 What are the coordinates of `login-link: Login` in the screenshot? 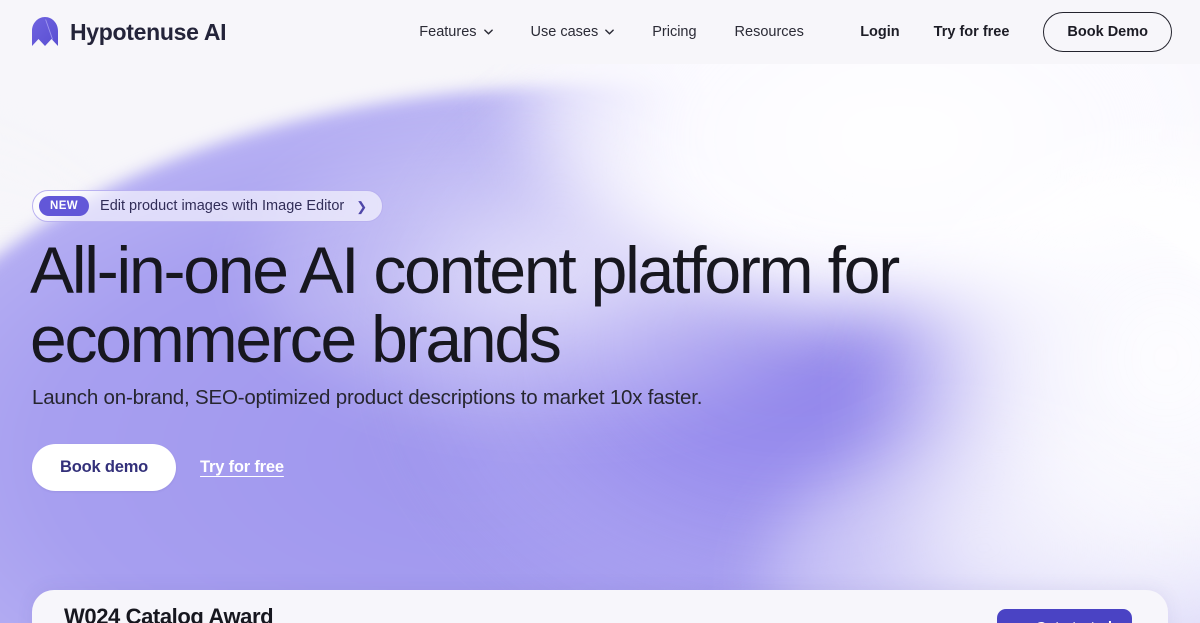 It's located at (879, 32).